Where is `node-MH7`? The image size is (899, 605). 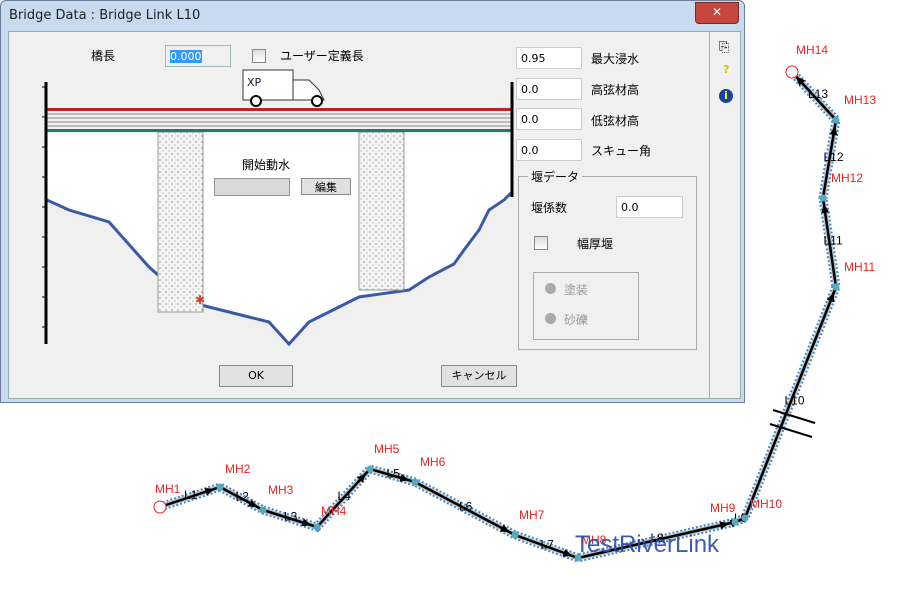 node-MH7 is located at coordinates (515, 535).